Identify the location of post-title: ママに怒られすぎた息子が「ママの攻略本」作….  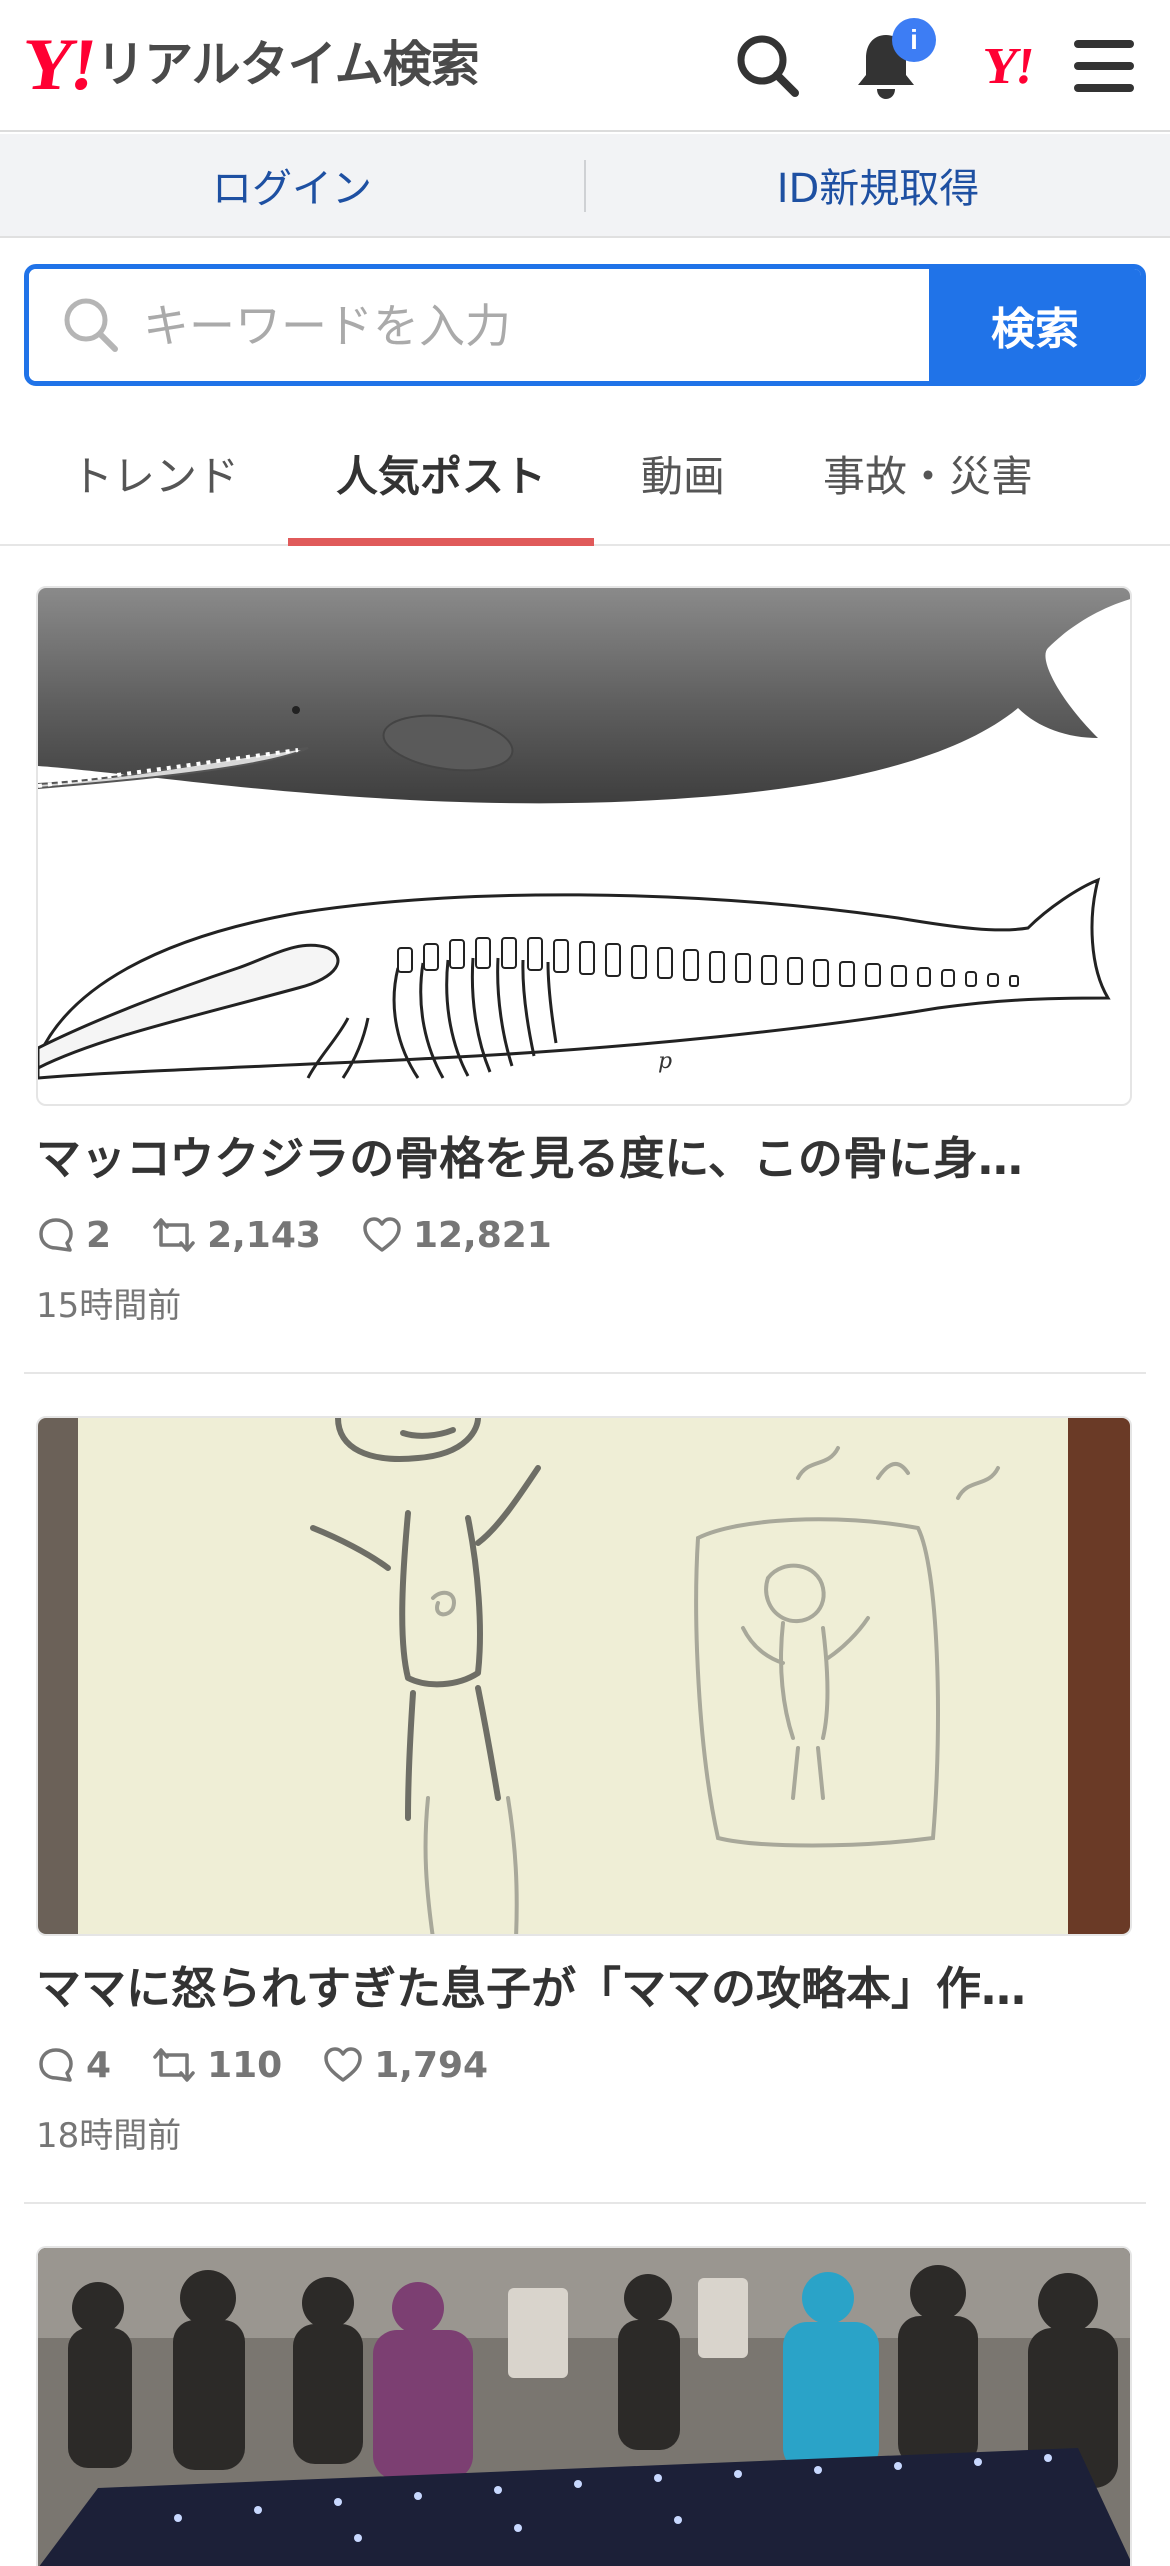
(584, 1989).